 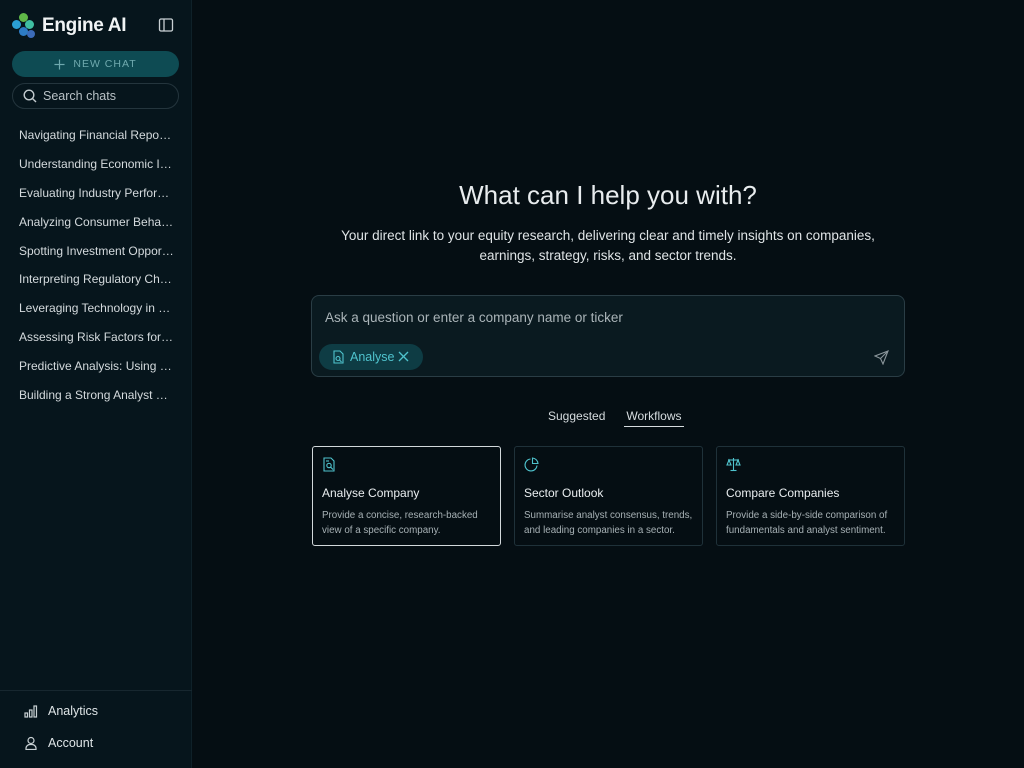 What do you see at coordinates (31, 711) in the screenshot?
I see `bar-chart-icon` at bounding box center [31, 711].